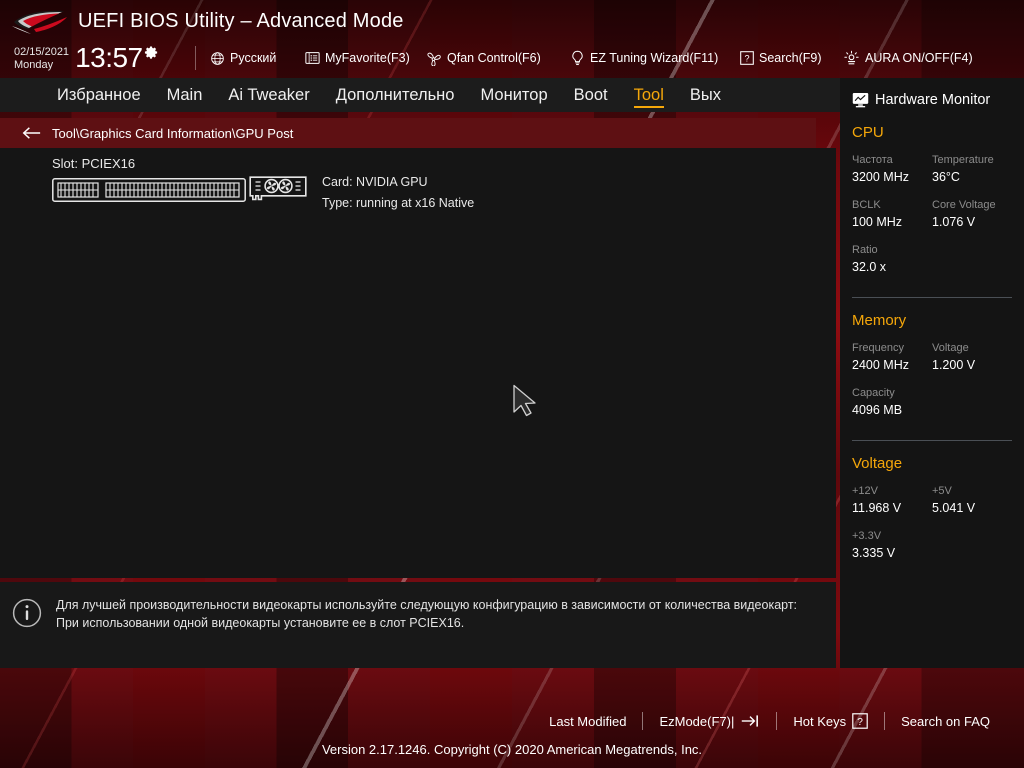 The width and height of the screenshot is (1024, 768). I want to click on hardware-monitor-title: Hardware Monitor, so click(933, 100).